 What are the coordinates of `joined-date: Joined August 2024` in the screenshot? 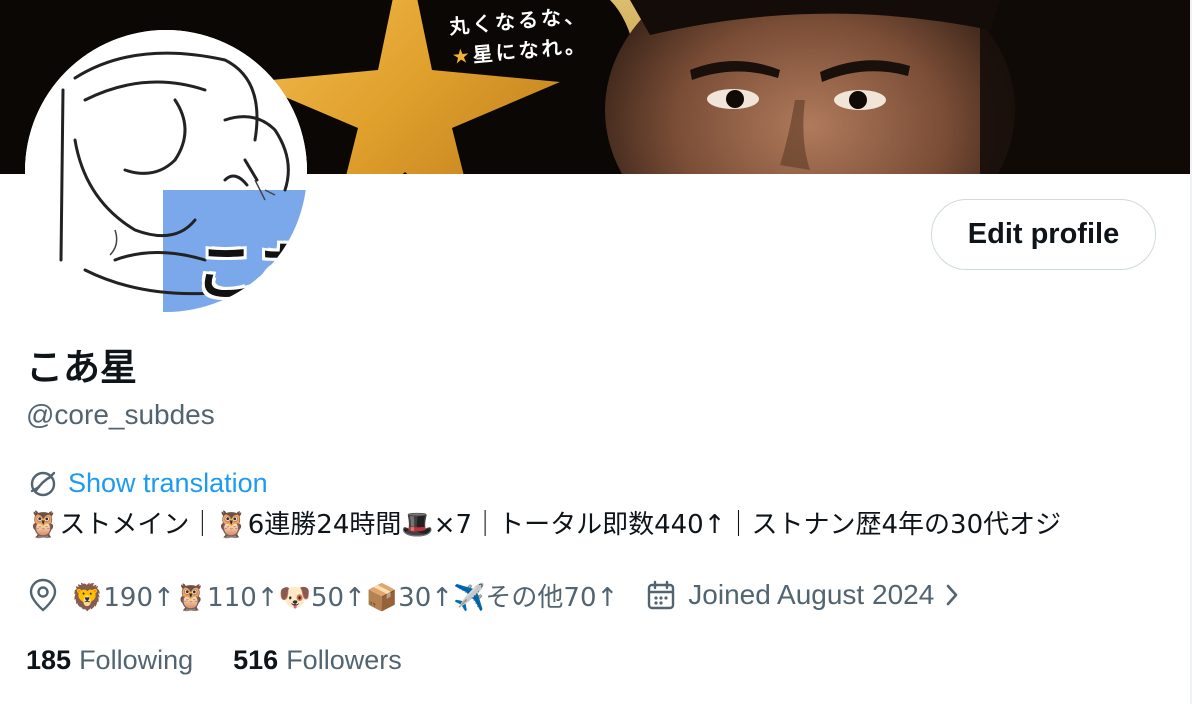 It's located at (811, 594).